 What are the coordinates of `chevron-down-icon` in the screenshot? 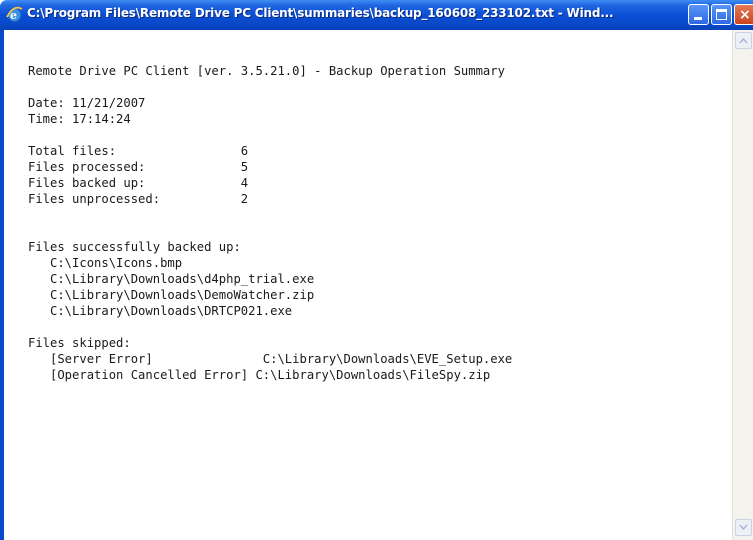 It's located at (743, 527).